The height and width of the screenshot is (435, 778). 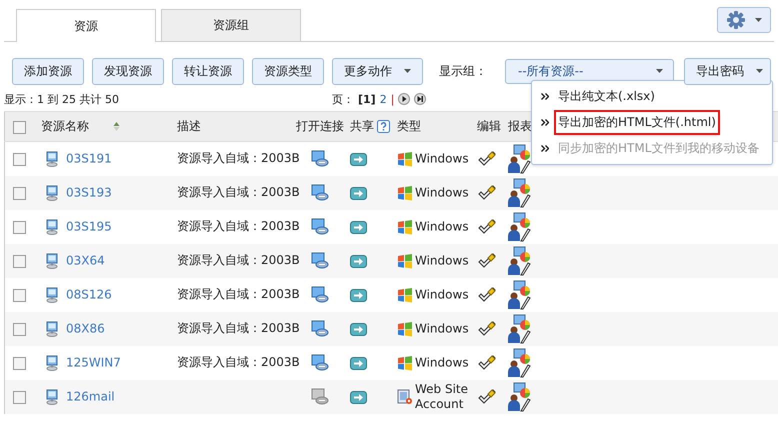 What do you see at coordinates (19, 127) in the screenshot?
I see `select-all-checkbox` at bounding box center [19, 127].